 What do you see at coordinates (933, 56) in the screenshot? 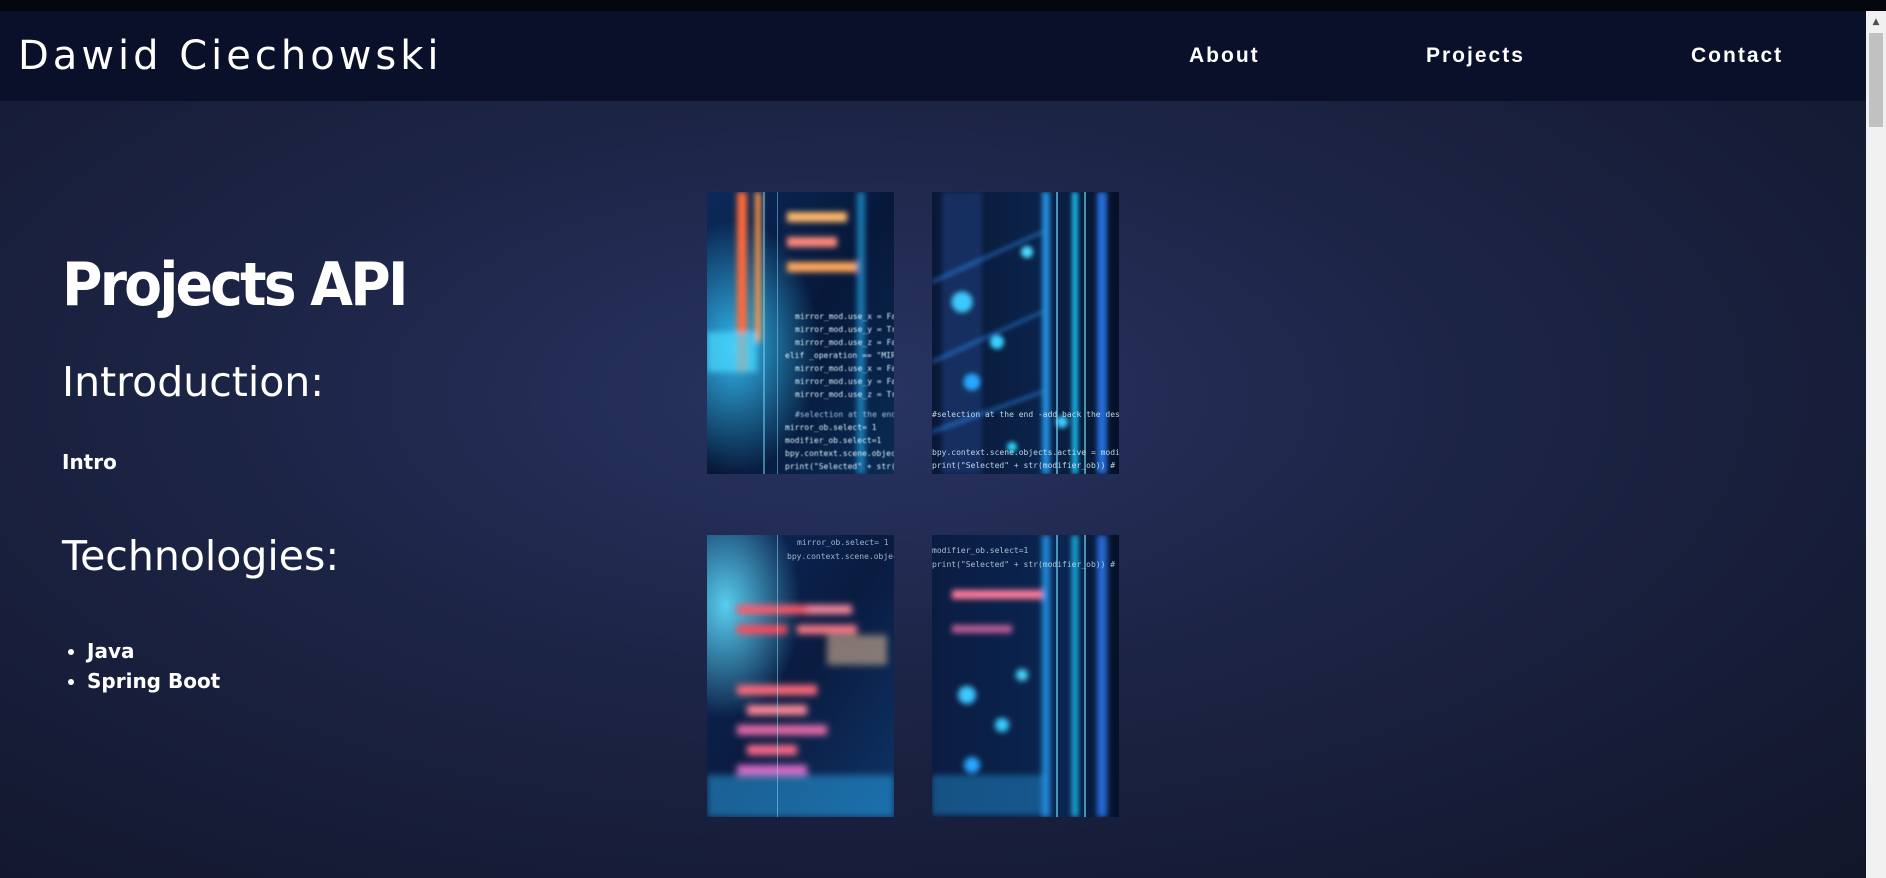
I see `navbar: Dawid Ciechowski About Projects Contact` at bounding box center [933, 56].